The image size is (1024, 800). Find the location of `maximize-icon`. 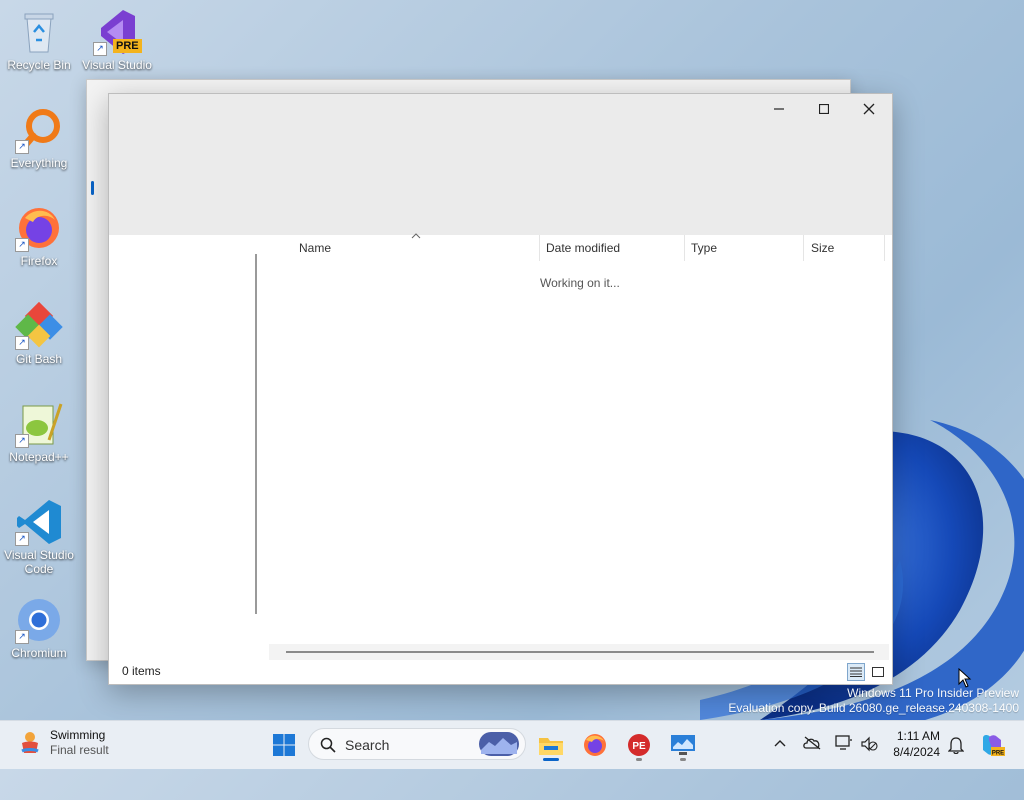

maximize-icon is located at coordinates (824, 109).